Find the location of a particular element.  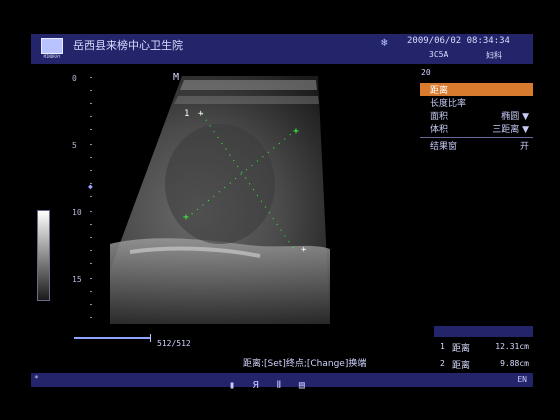

depth-label-10: 10 is located at coordinates (77, 212).